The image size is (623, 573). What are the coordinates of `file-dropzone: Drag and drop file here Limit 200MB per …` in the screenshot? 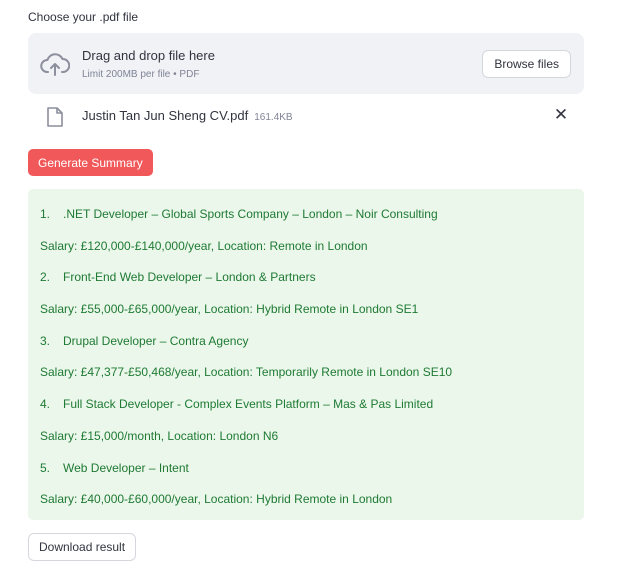 It's located at (306, 63).